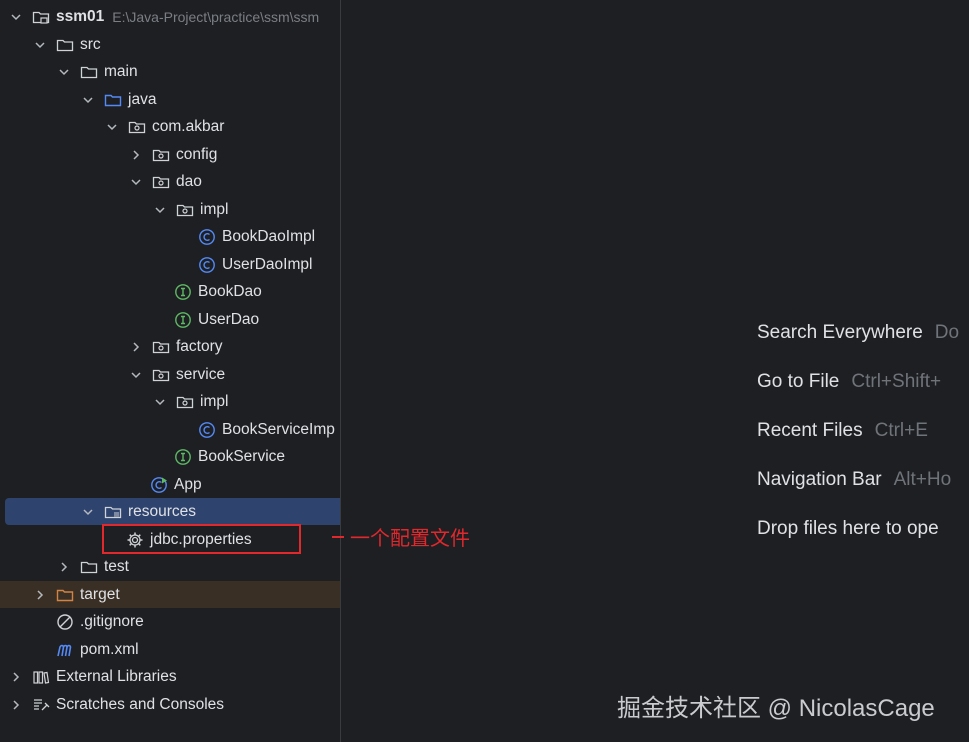  Describe the element at coordinates (41, 17) in the screenshot. I see `module-folder-icon` at that location.